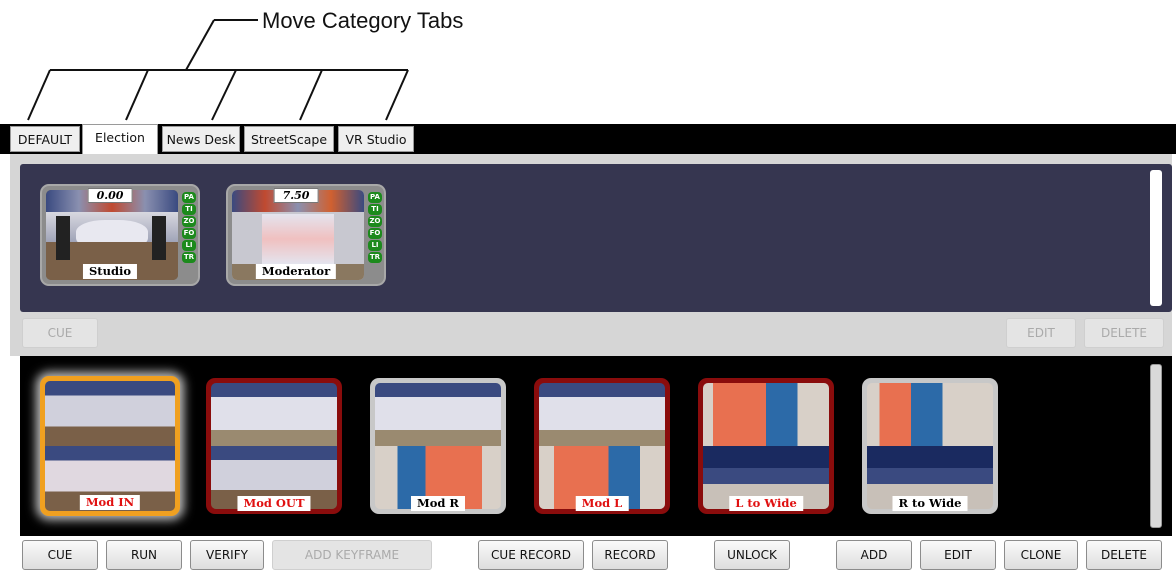 The width and height of the screenshot is (1176, 574). Describe the element at coordinates (363, 20) in the screenshot. I see `annotation-label: Move Category Tabs` at that location.